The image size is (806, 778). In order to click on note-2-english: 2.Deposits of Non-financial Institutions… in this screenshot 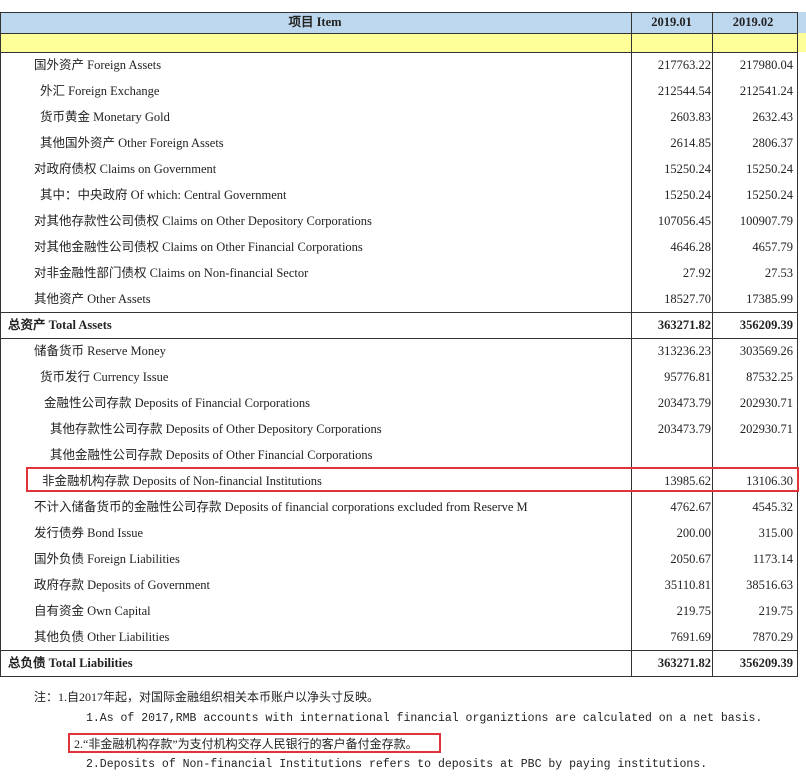, I will do `click(397, 764)`.